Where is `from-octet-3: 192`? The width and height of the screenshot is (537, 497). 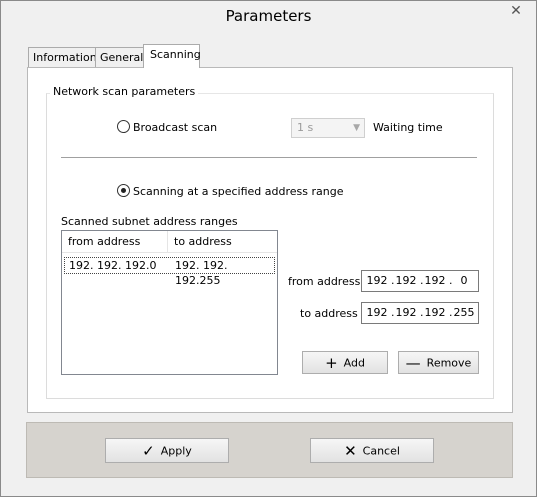
from-octet-3: 192 is located at coordinates (435, 280).